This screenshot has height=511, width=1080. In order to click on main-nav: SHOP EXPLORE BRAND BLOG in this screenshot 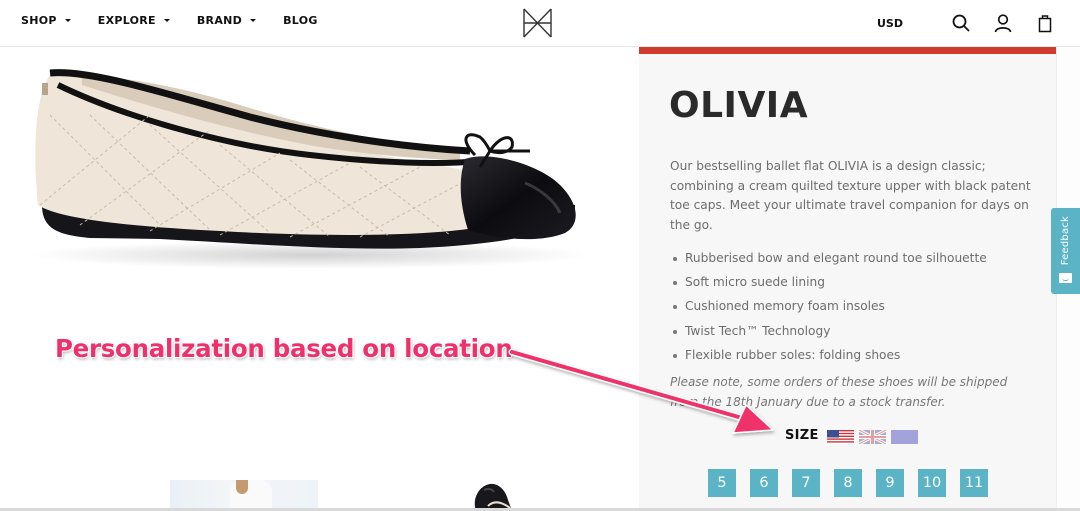, I will do `click(183, 20)`.